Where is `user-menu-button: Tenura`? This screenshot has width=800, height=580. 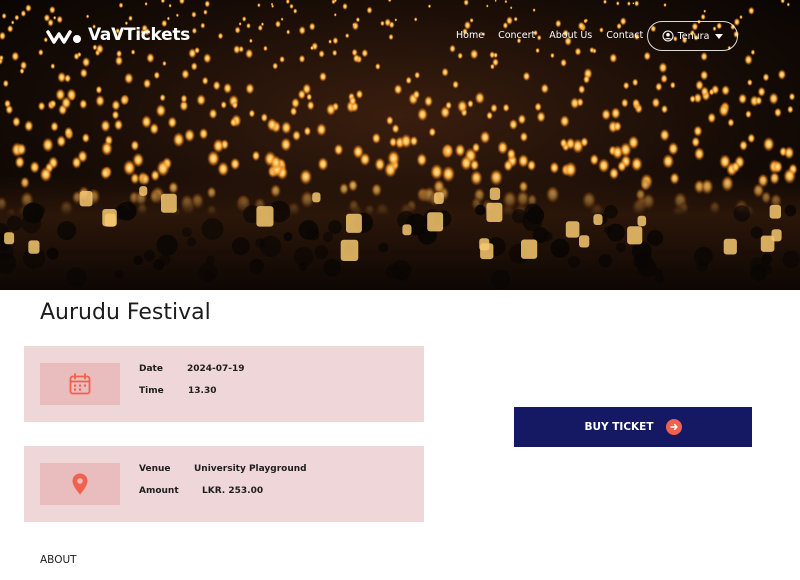 user-menu-button: Tenura is located at coordinates (692, 36).